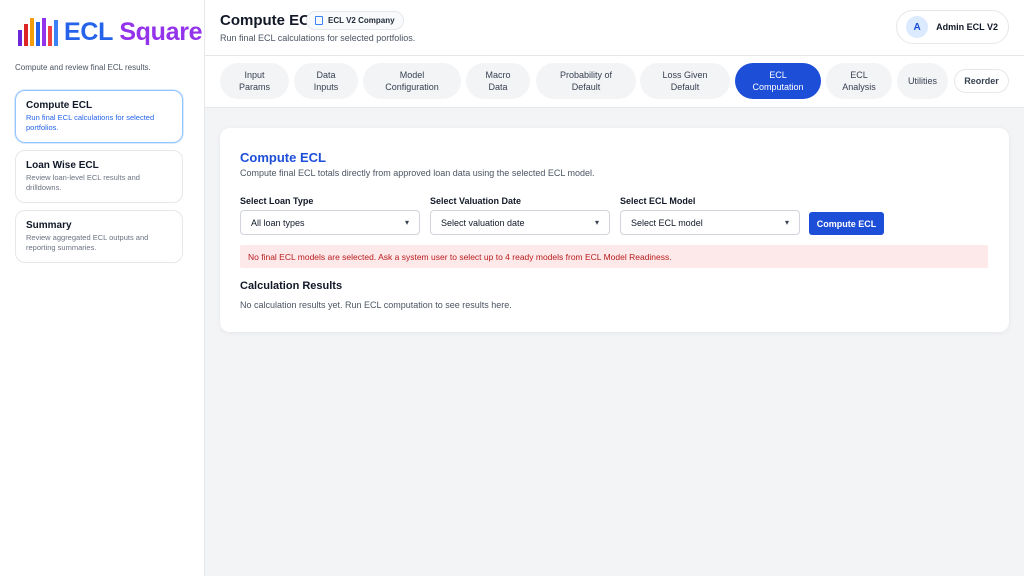 The height and width of the screenshot is (576, 1024). What do you see at coordinates (319, 20) in the screenshot?
I see `building-icon` at bounding box center [319, 20].